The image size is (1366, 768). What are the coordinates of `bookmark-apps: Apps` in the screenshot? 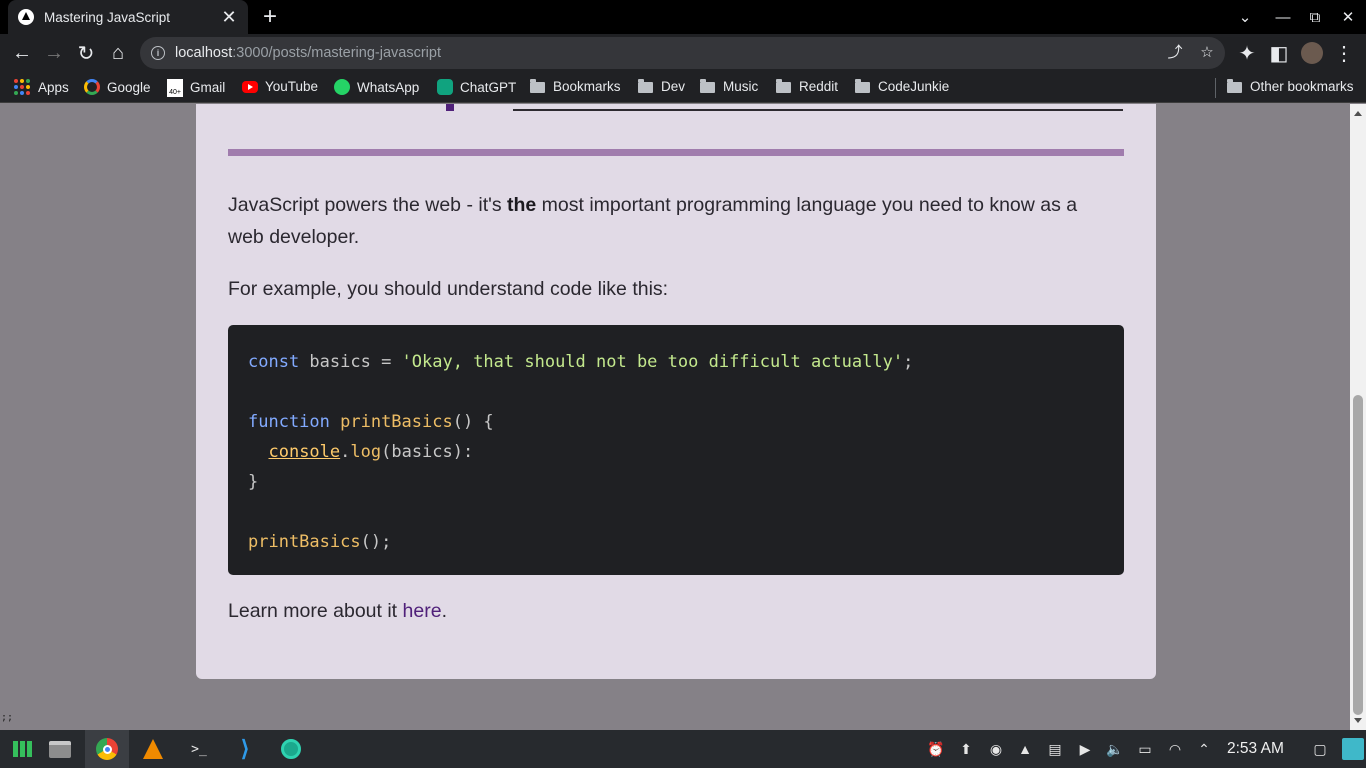 It's located at (41, 87).